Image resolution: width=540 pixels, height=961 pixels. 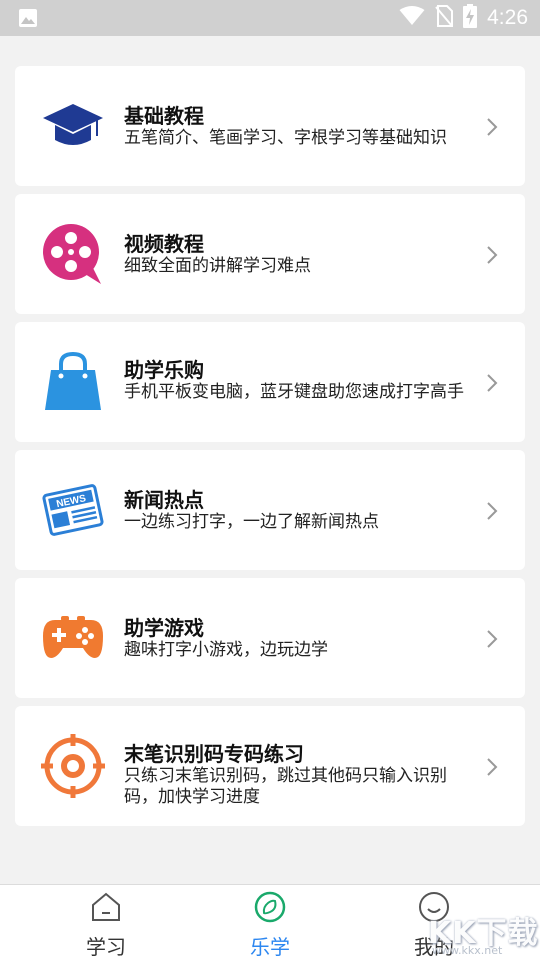 I want to click on home-icon, so click(x=106, y=906).